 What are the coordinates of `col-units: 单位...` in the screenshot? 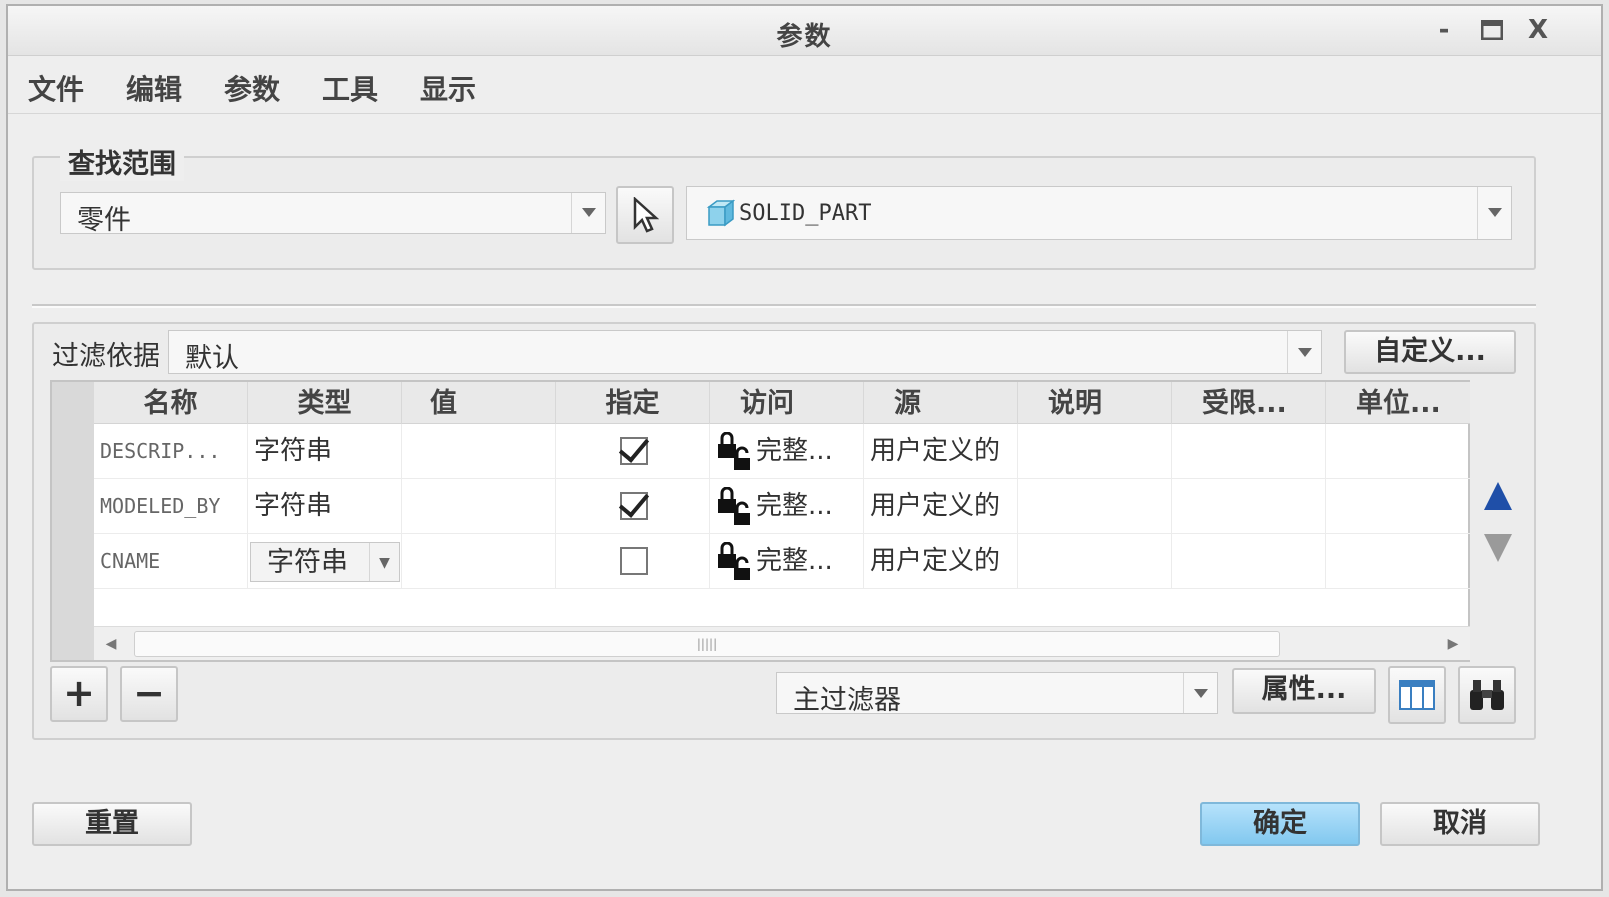 It's located at (1398, 403).